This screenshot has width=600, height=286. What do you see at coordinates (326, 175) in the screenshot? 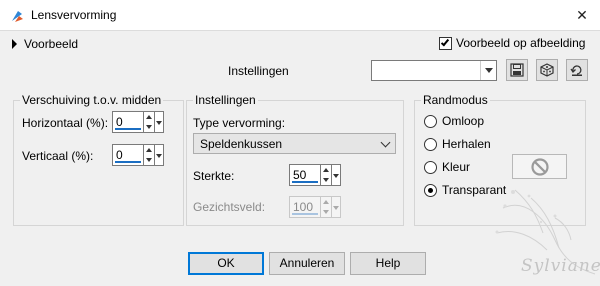
I see `strength-stepper` at bounding box center [326, 175].